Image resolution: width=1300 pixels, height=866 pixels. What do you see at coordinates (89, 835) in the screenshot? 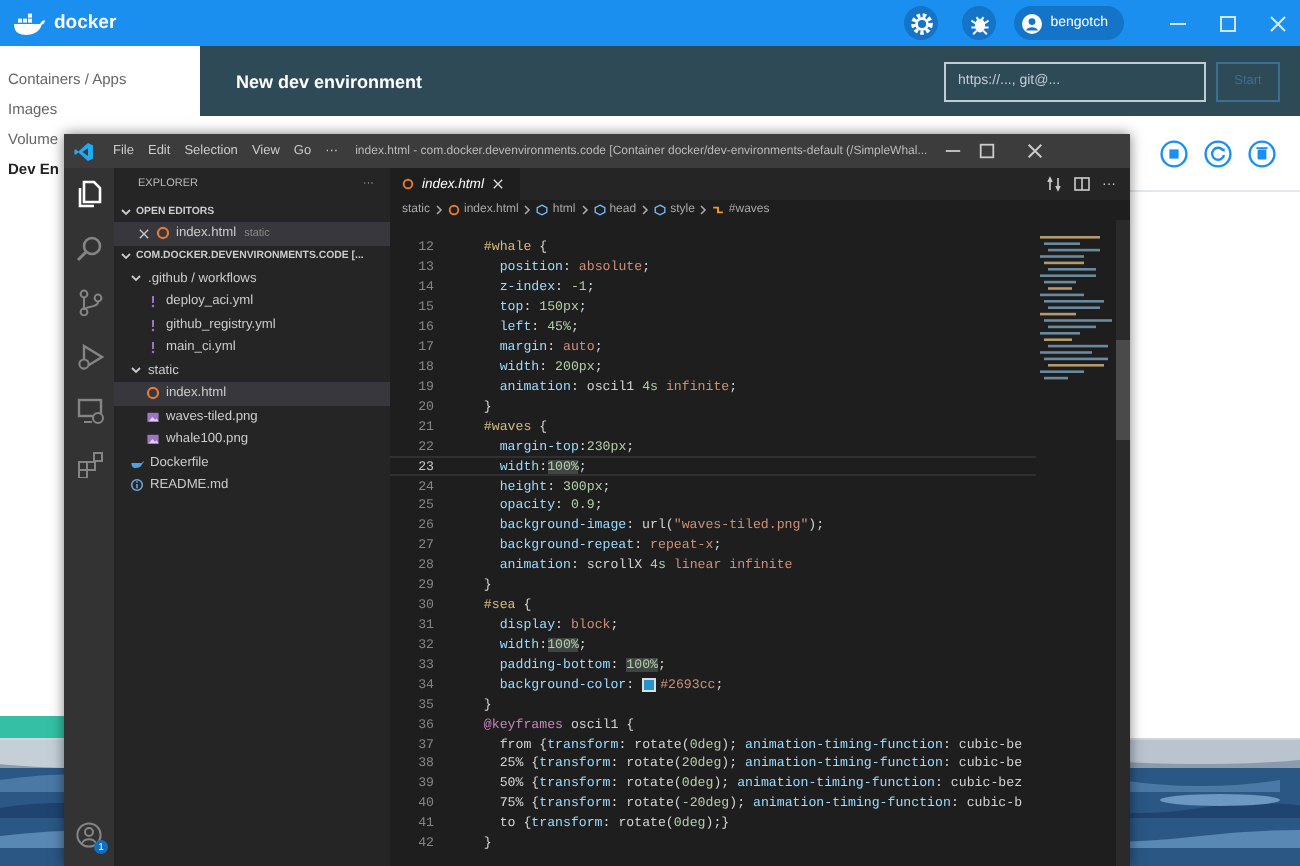
I see `account-icon` at bounding box center [89, 835].